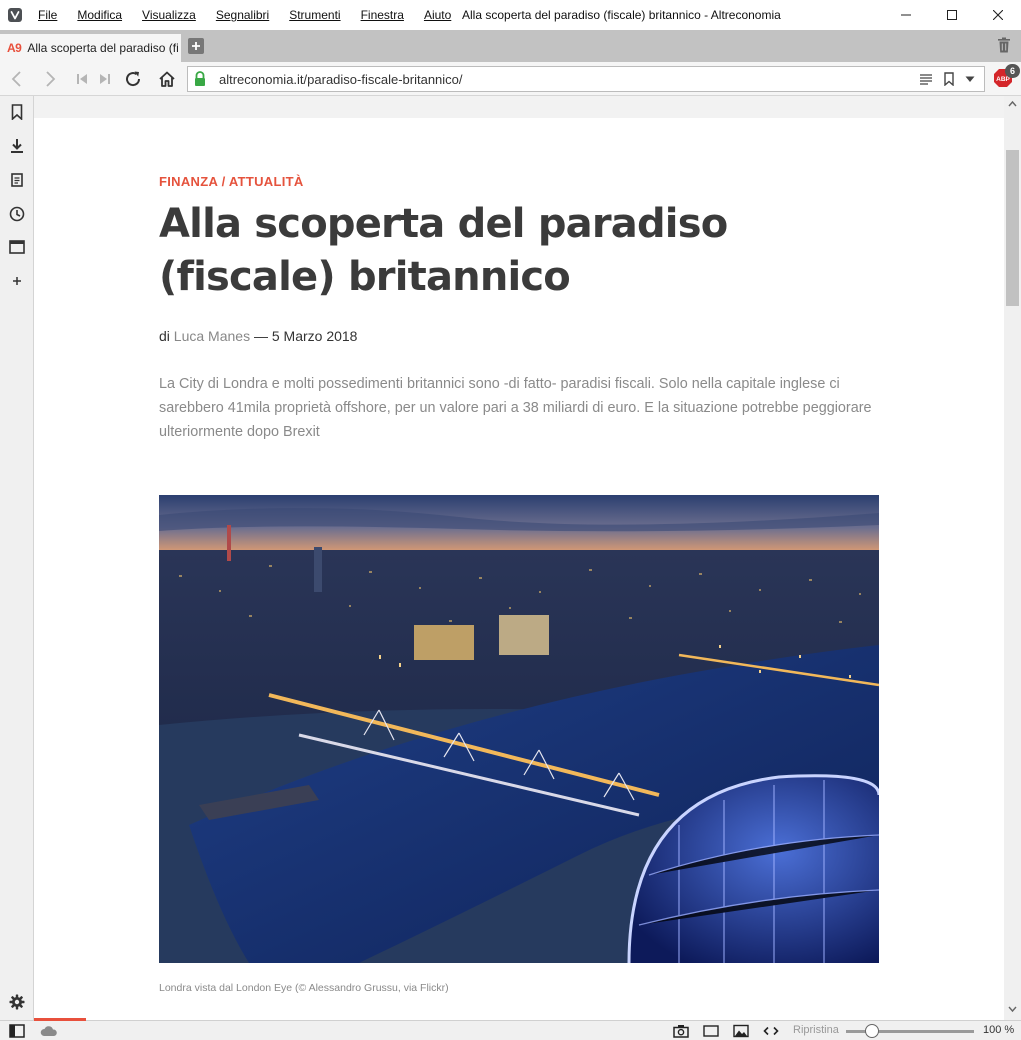 This screenshot has height=1040, width=1021. I want to click on images-toggle-icon, so click(741, 1031).